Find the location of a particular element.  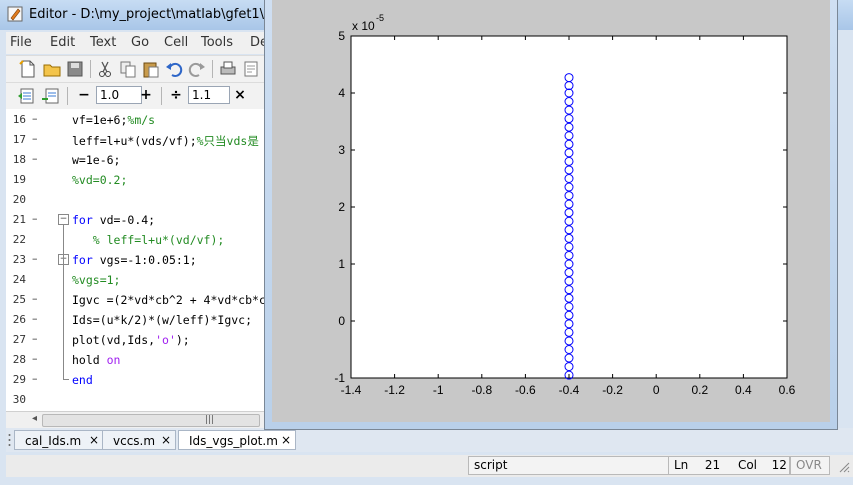

open-folder-icon is located at coordinates (52, 69).